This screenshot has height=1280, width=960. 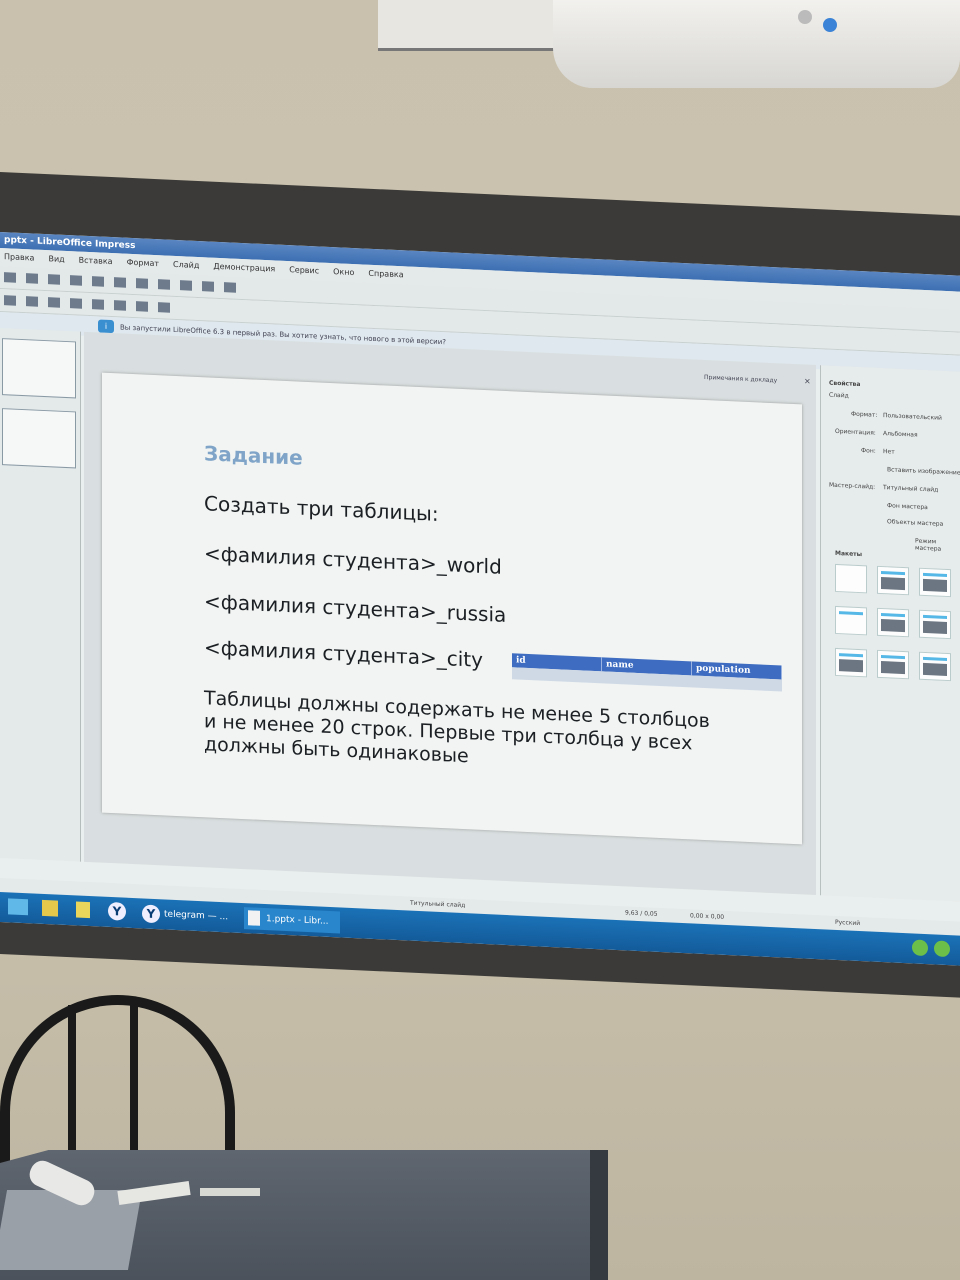 What do you see at coordinates (142, 306) in the screenshot?
I see `star-icon` at bounding box center [142, 306].